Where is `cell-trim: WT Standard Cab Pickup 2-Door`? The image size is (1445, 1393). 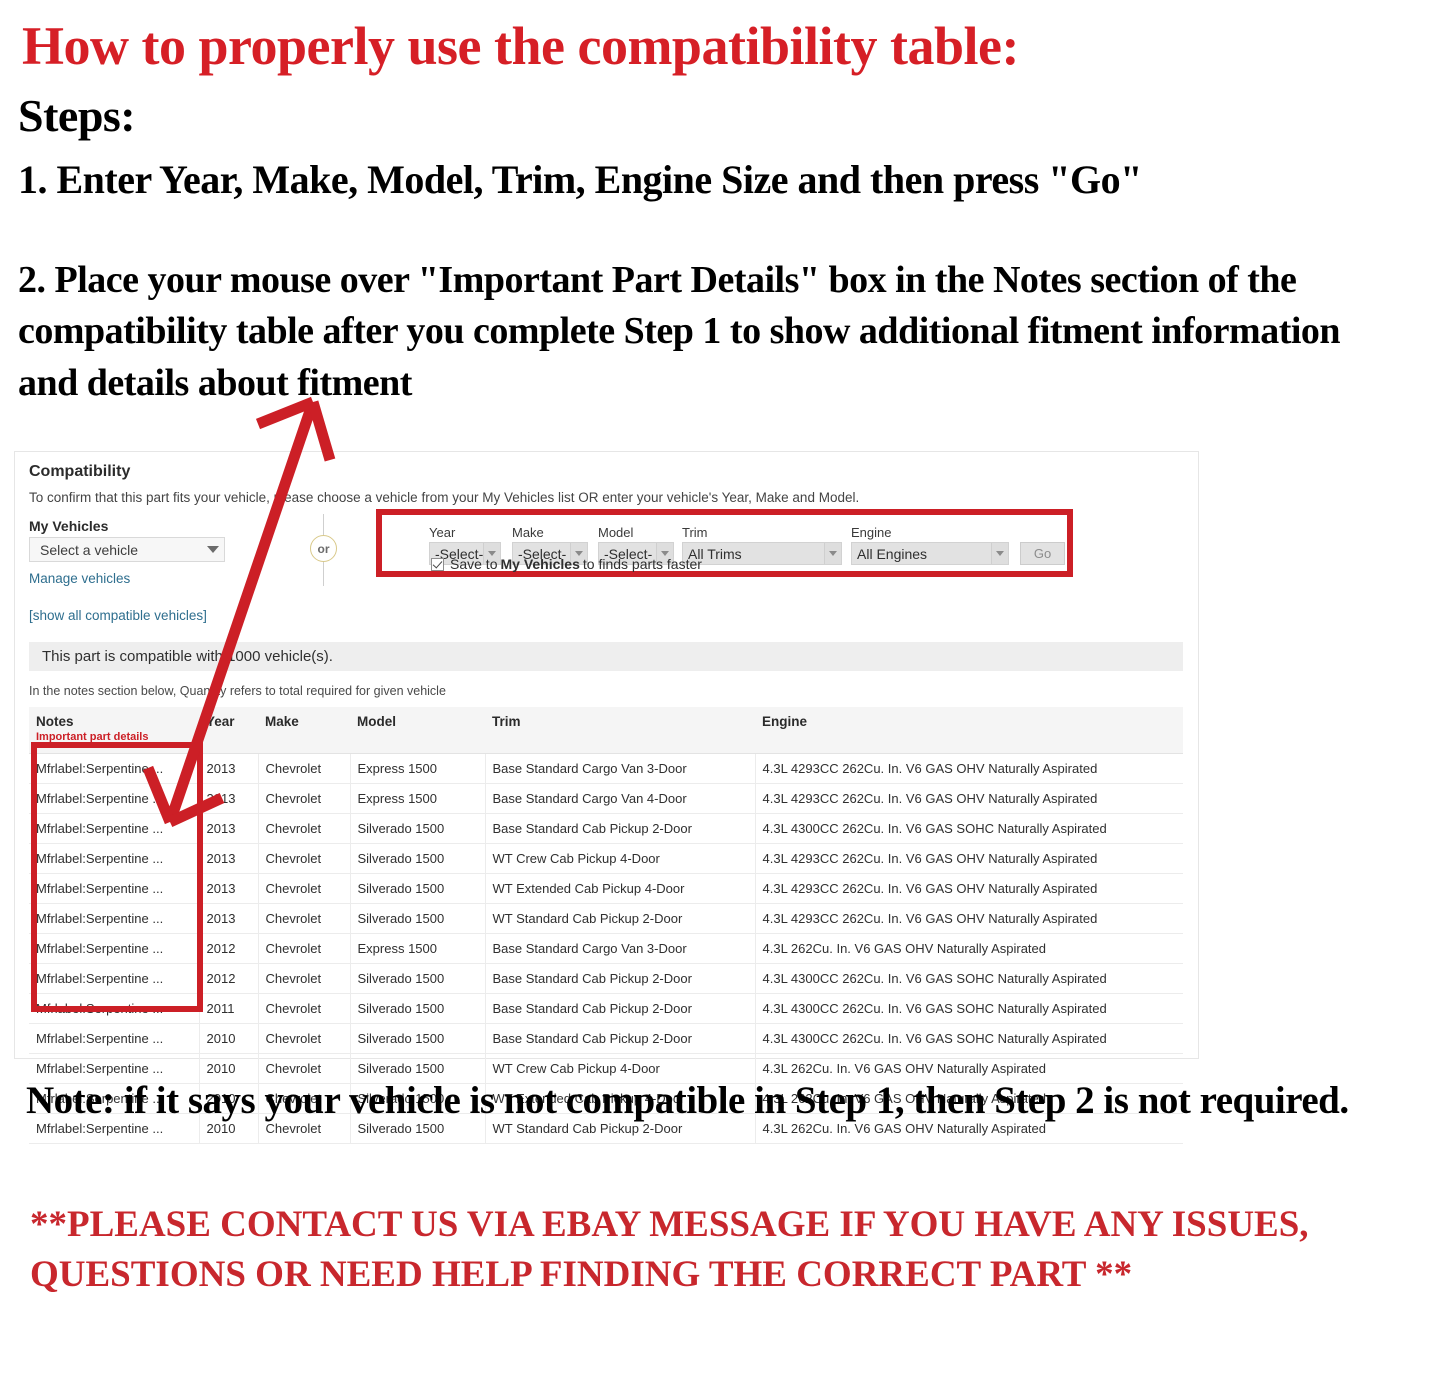
cell-trim: WT Standard Cab Pickup 2-Door is located at coordinates (620, 918).